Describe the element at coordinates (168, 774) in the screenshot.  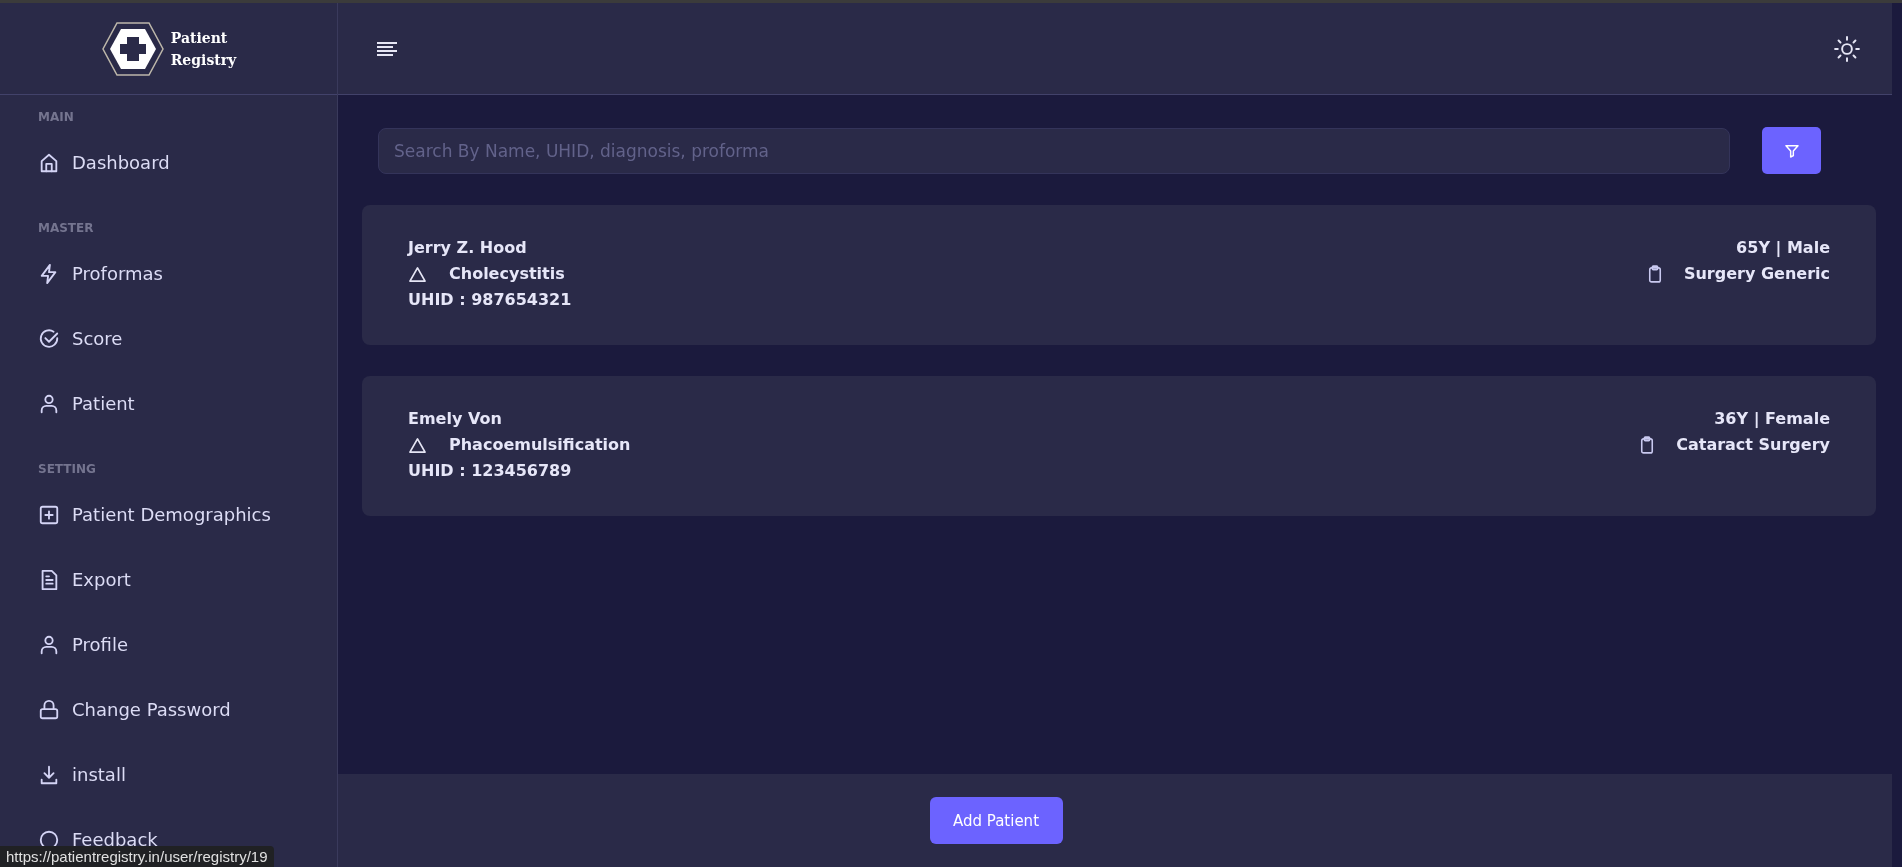
I see `sidebar-item: install` at that location.